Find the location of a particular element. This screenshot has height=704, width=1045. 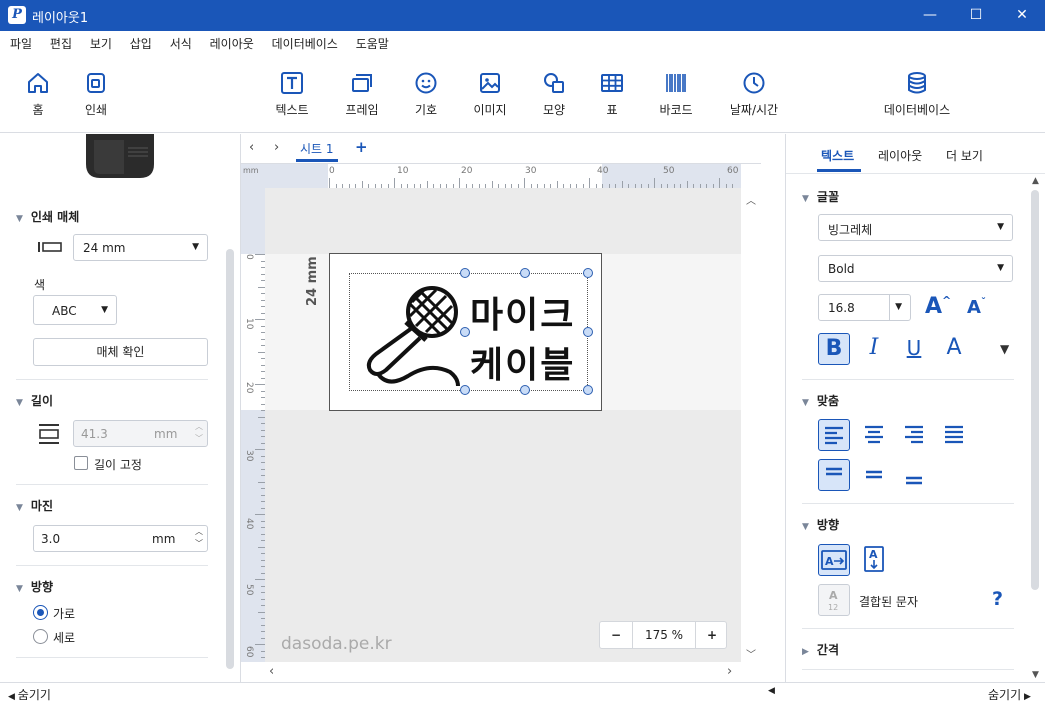

length-fixed-label: 길이 고정 is located at coordinates (118, 465).